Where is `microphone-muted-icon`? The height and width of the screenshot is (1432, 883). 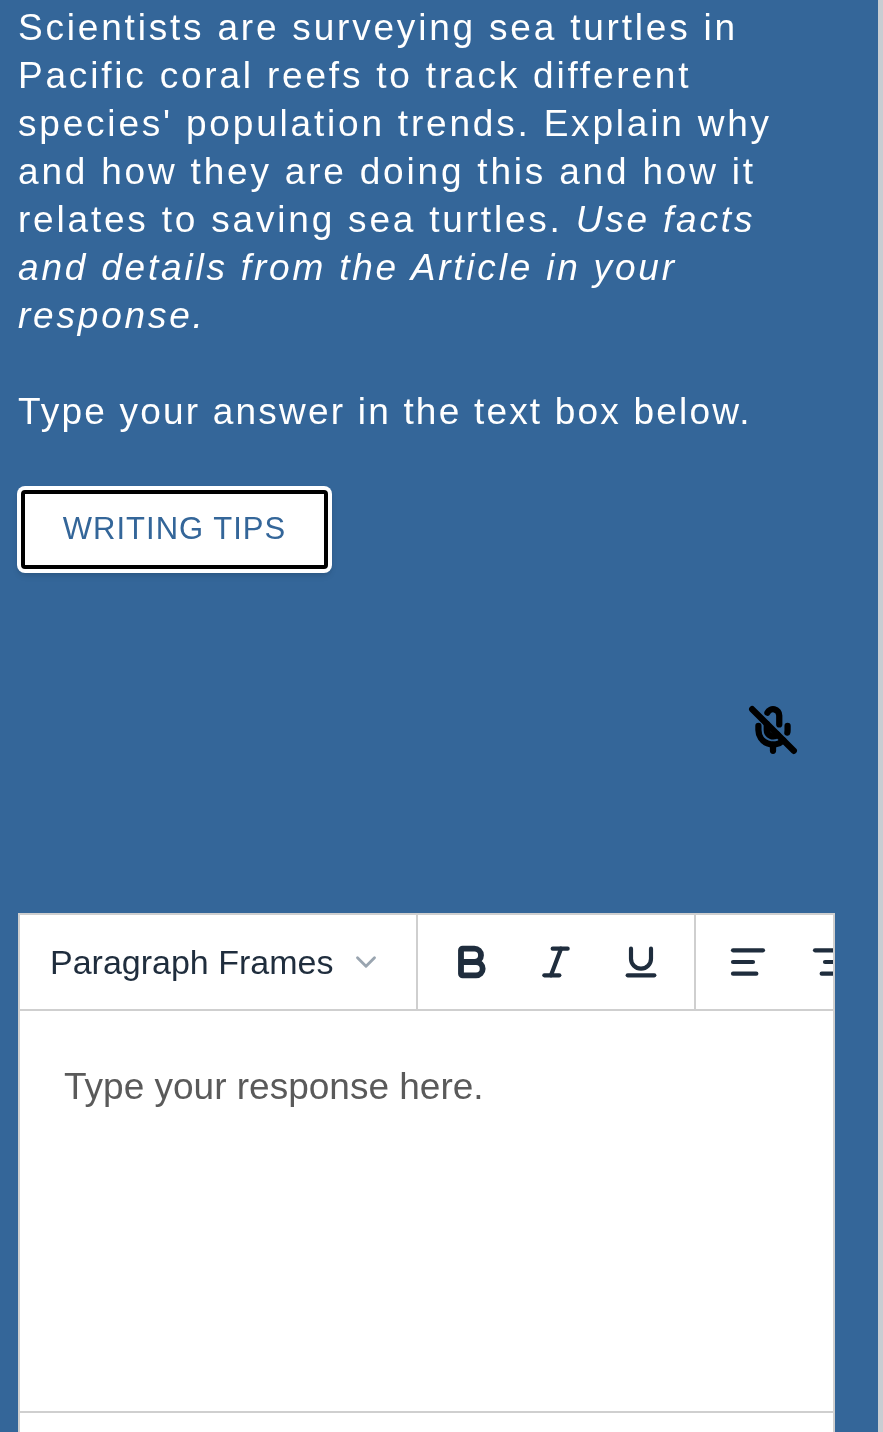 microphone-muted-icon is located at coordinates (773, 730).